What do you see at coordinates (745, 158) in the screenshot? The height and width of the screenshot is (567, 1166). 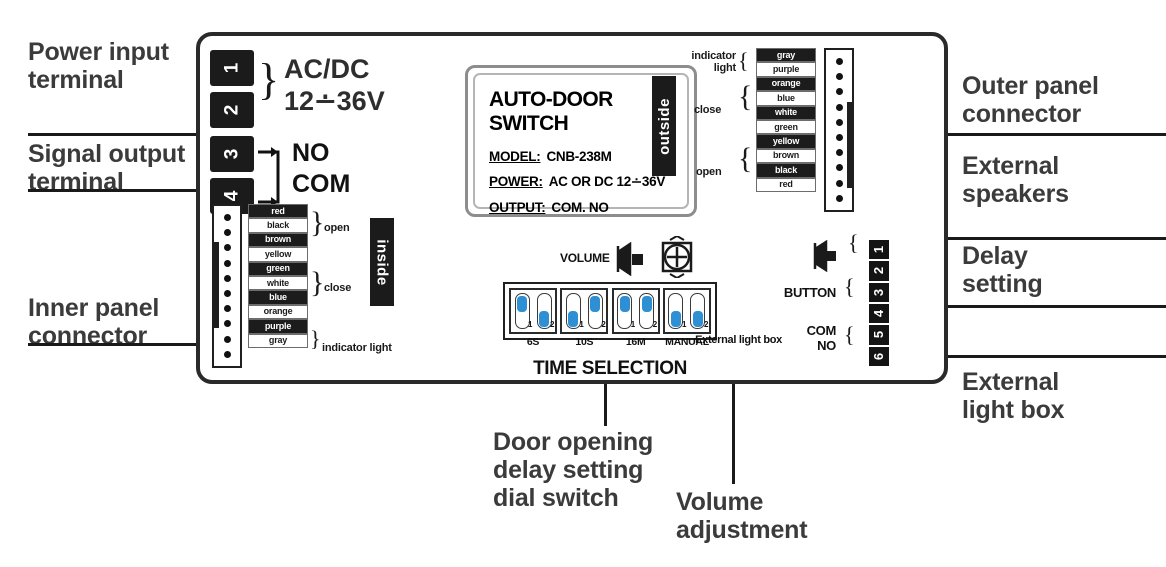 I see `outer-open-brace: {` at bounding box center [745, 158].